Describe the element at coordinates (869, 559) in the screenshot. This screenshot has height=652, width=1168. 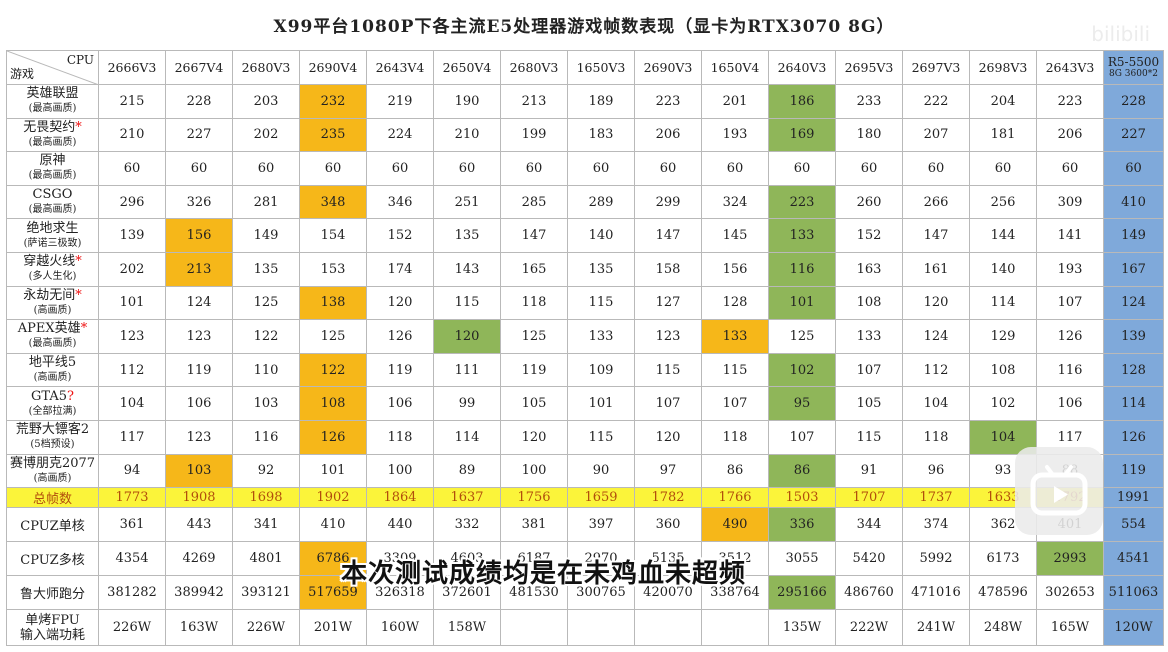
I see `value-cell: 5420` at that location.